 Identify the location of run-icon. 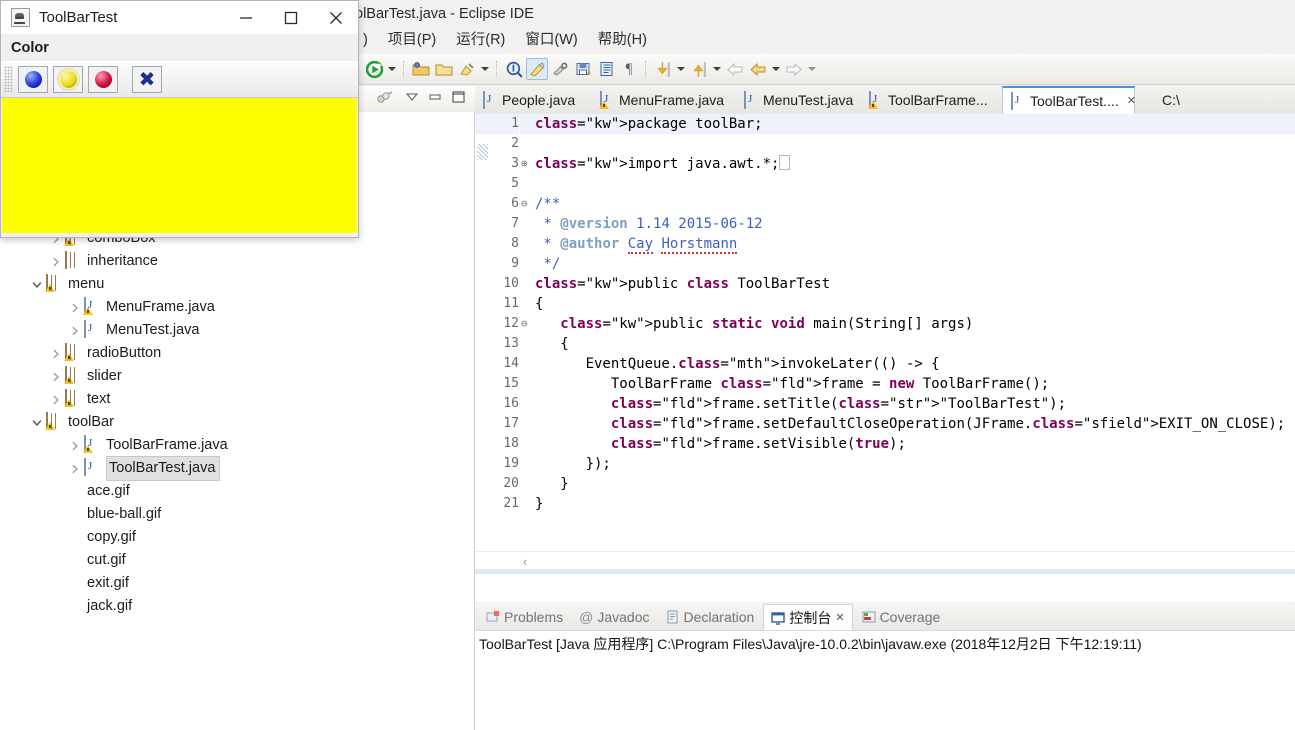
(374, 69).